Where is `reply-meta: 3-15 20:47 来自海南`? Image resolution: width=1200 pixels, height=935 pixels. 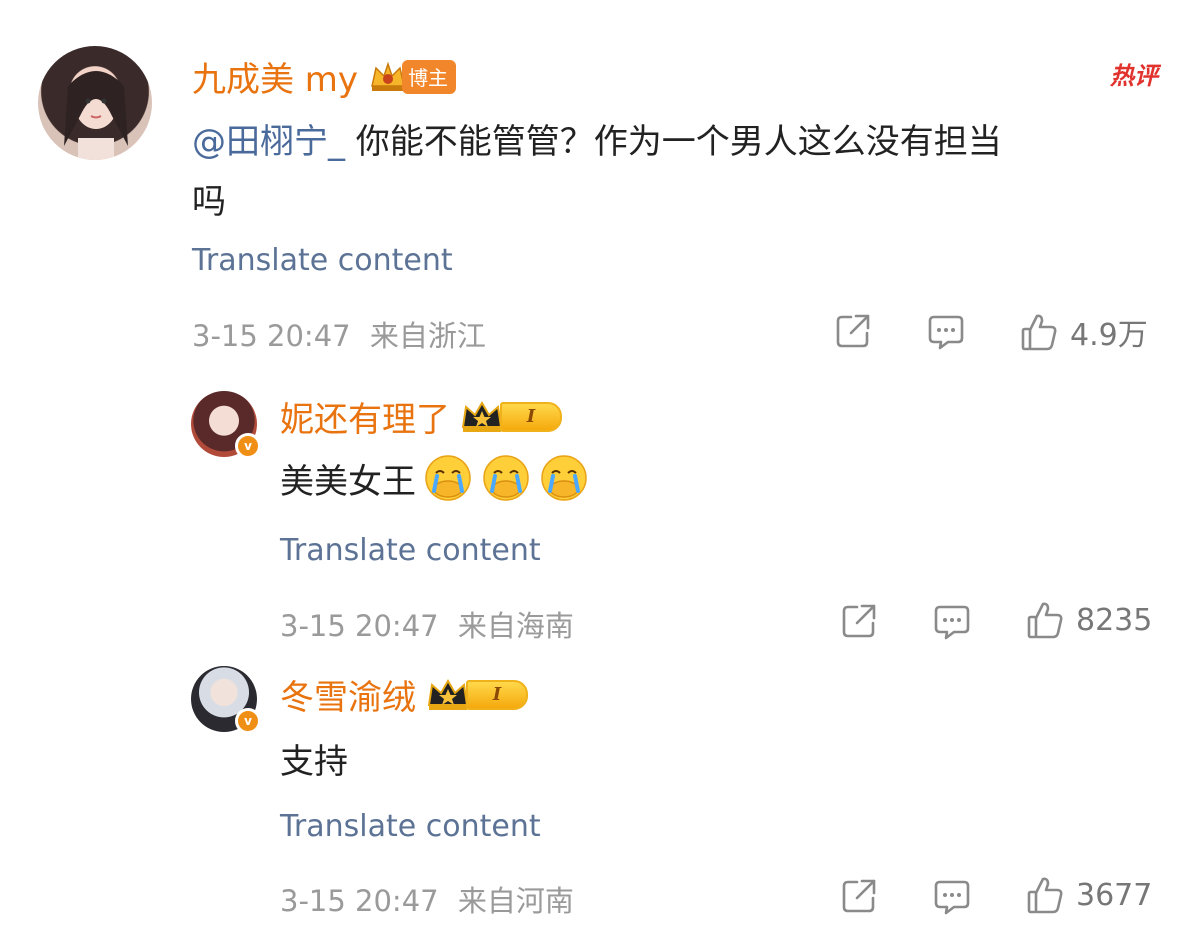 reply-meta: 3-15 20:47 来自海南 is located at coordinates (427, 624).